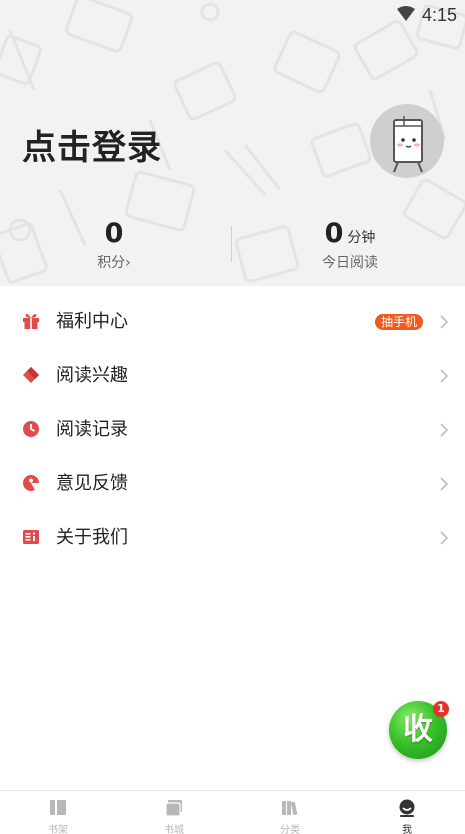  I want to click on menu-item-label: 意见反馈, so click(92, 483).